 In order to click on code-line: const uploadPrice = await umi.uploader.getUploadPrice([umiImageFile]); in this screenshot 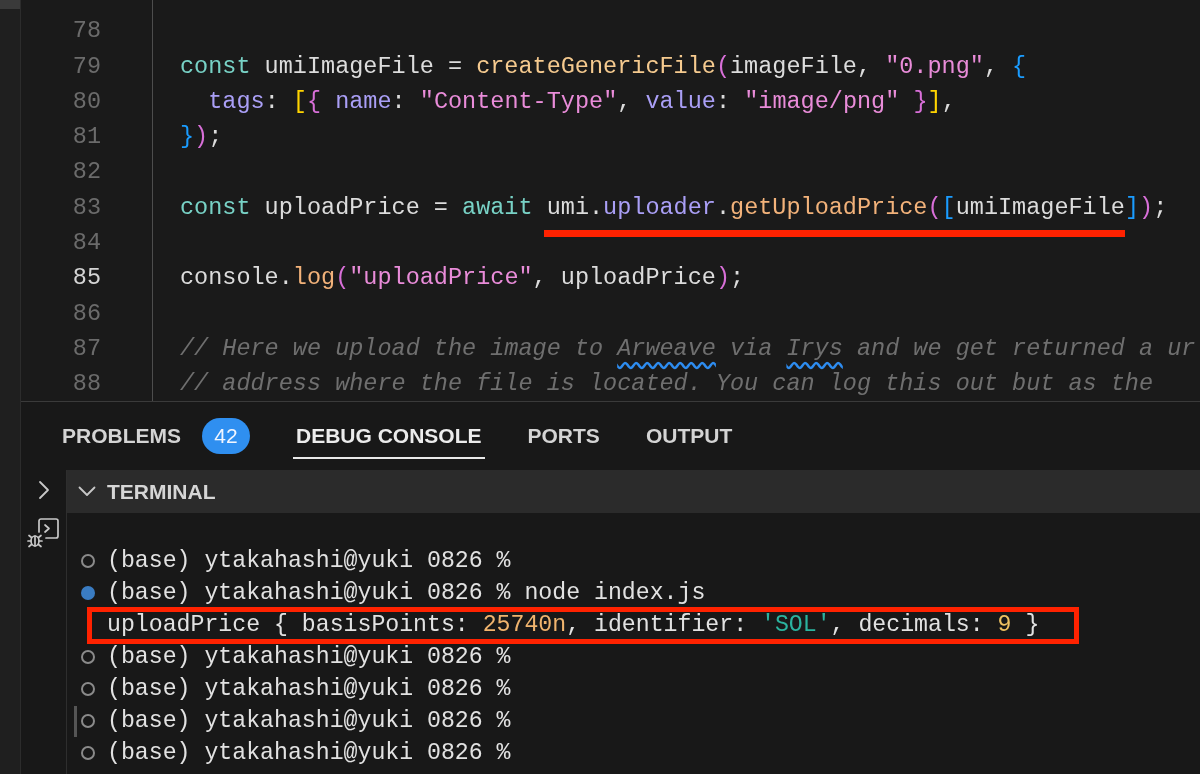, I will do `click(674, 207)`.